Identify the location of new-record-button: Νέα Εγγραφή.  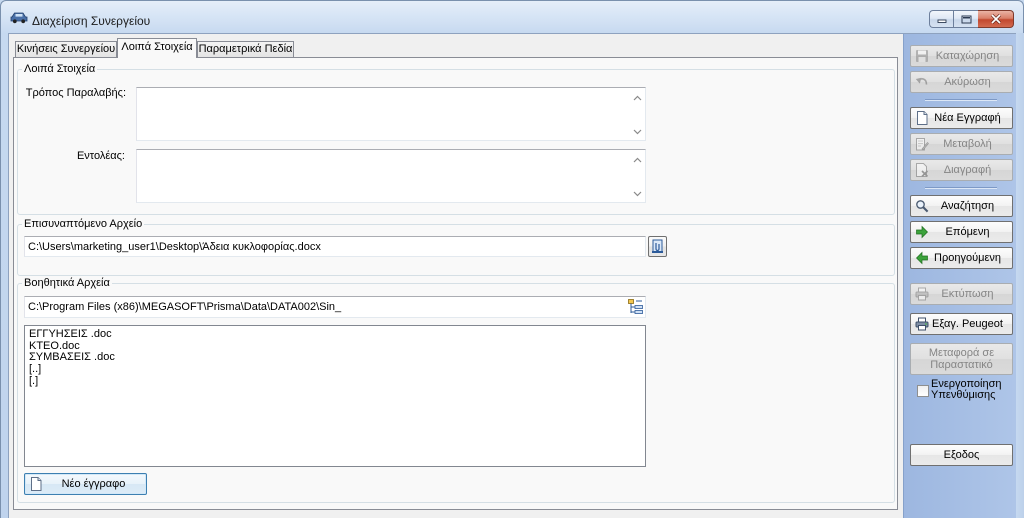
(961, 118).